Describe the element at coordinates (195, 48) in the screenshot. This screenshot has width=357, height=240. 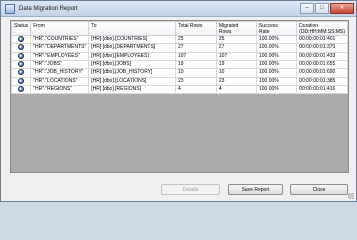
I see `total-rows-cell: 27` at that location.